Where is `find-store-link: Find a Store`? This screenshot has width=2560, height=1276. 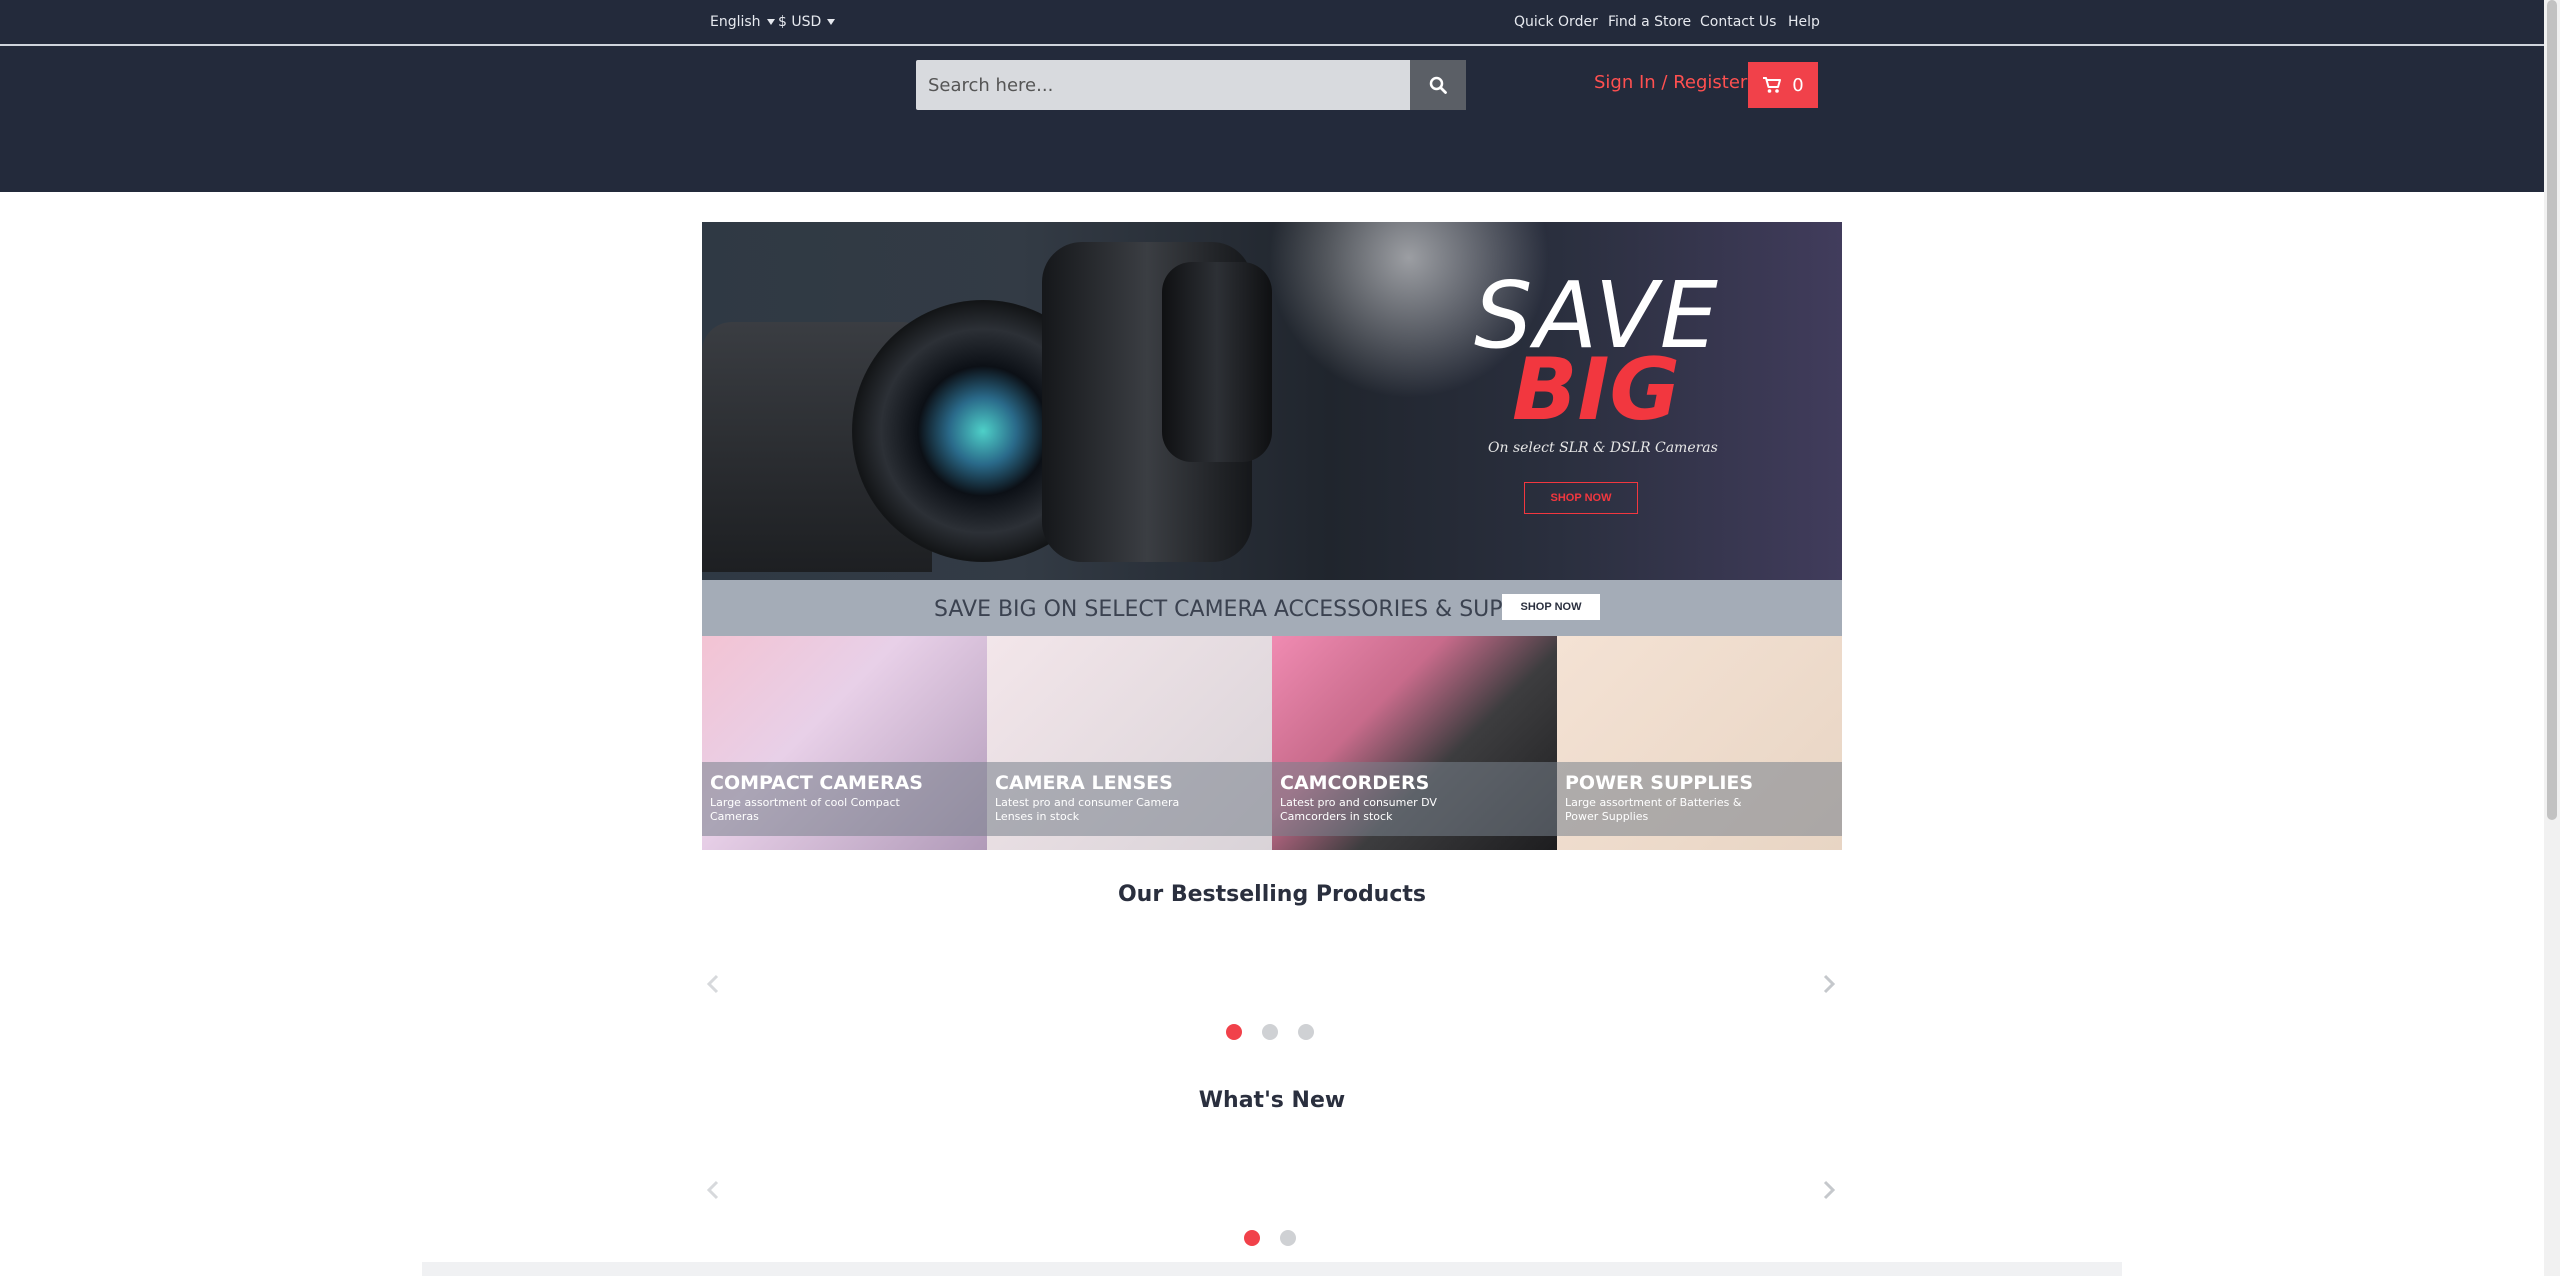 find-store-link: Find a Store is located at coordinates (1649, 22).